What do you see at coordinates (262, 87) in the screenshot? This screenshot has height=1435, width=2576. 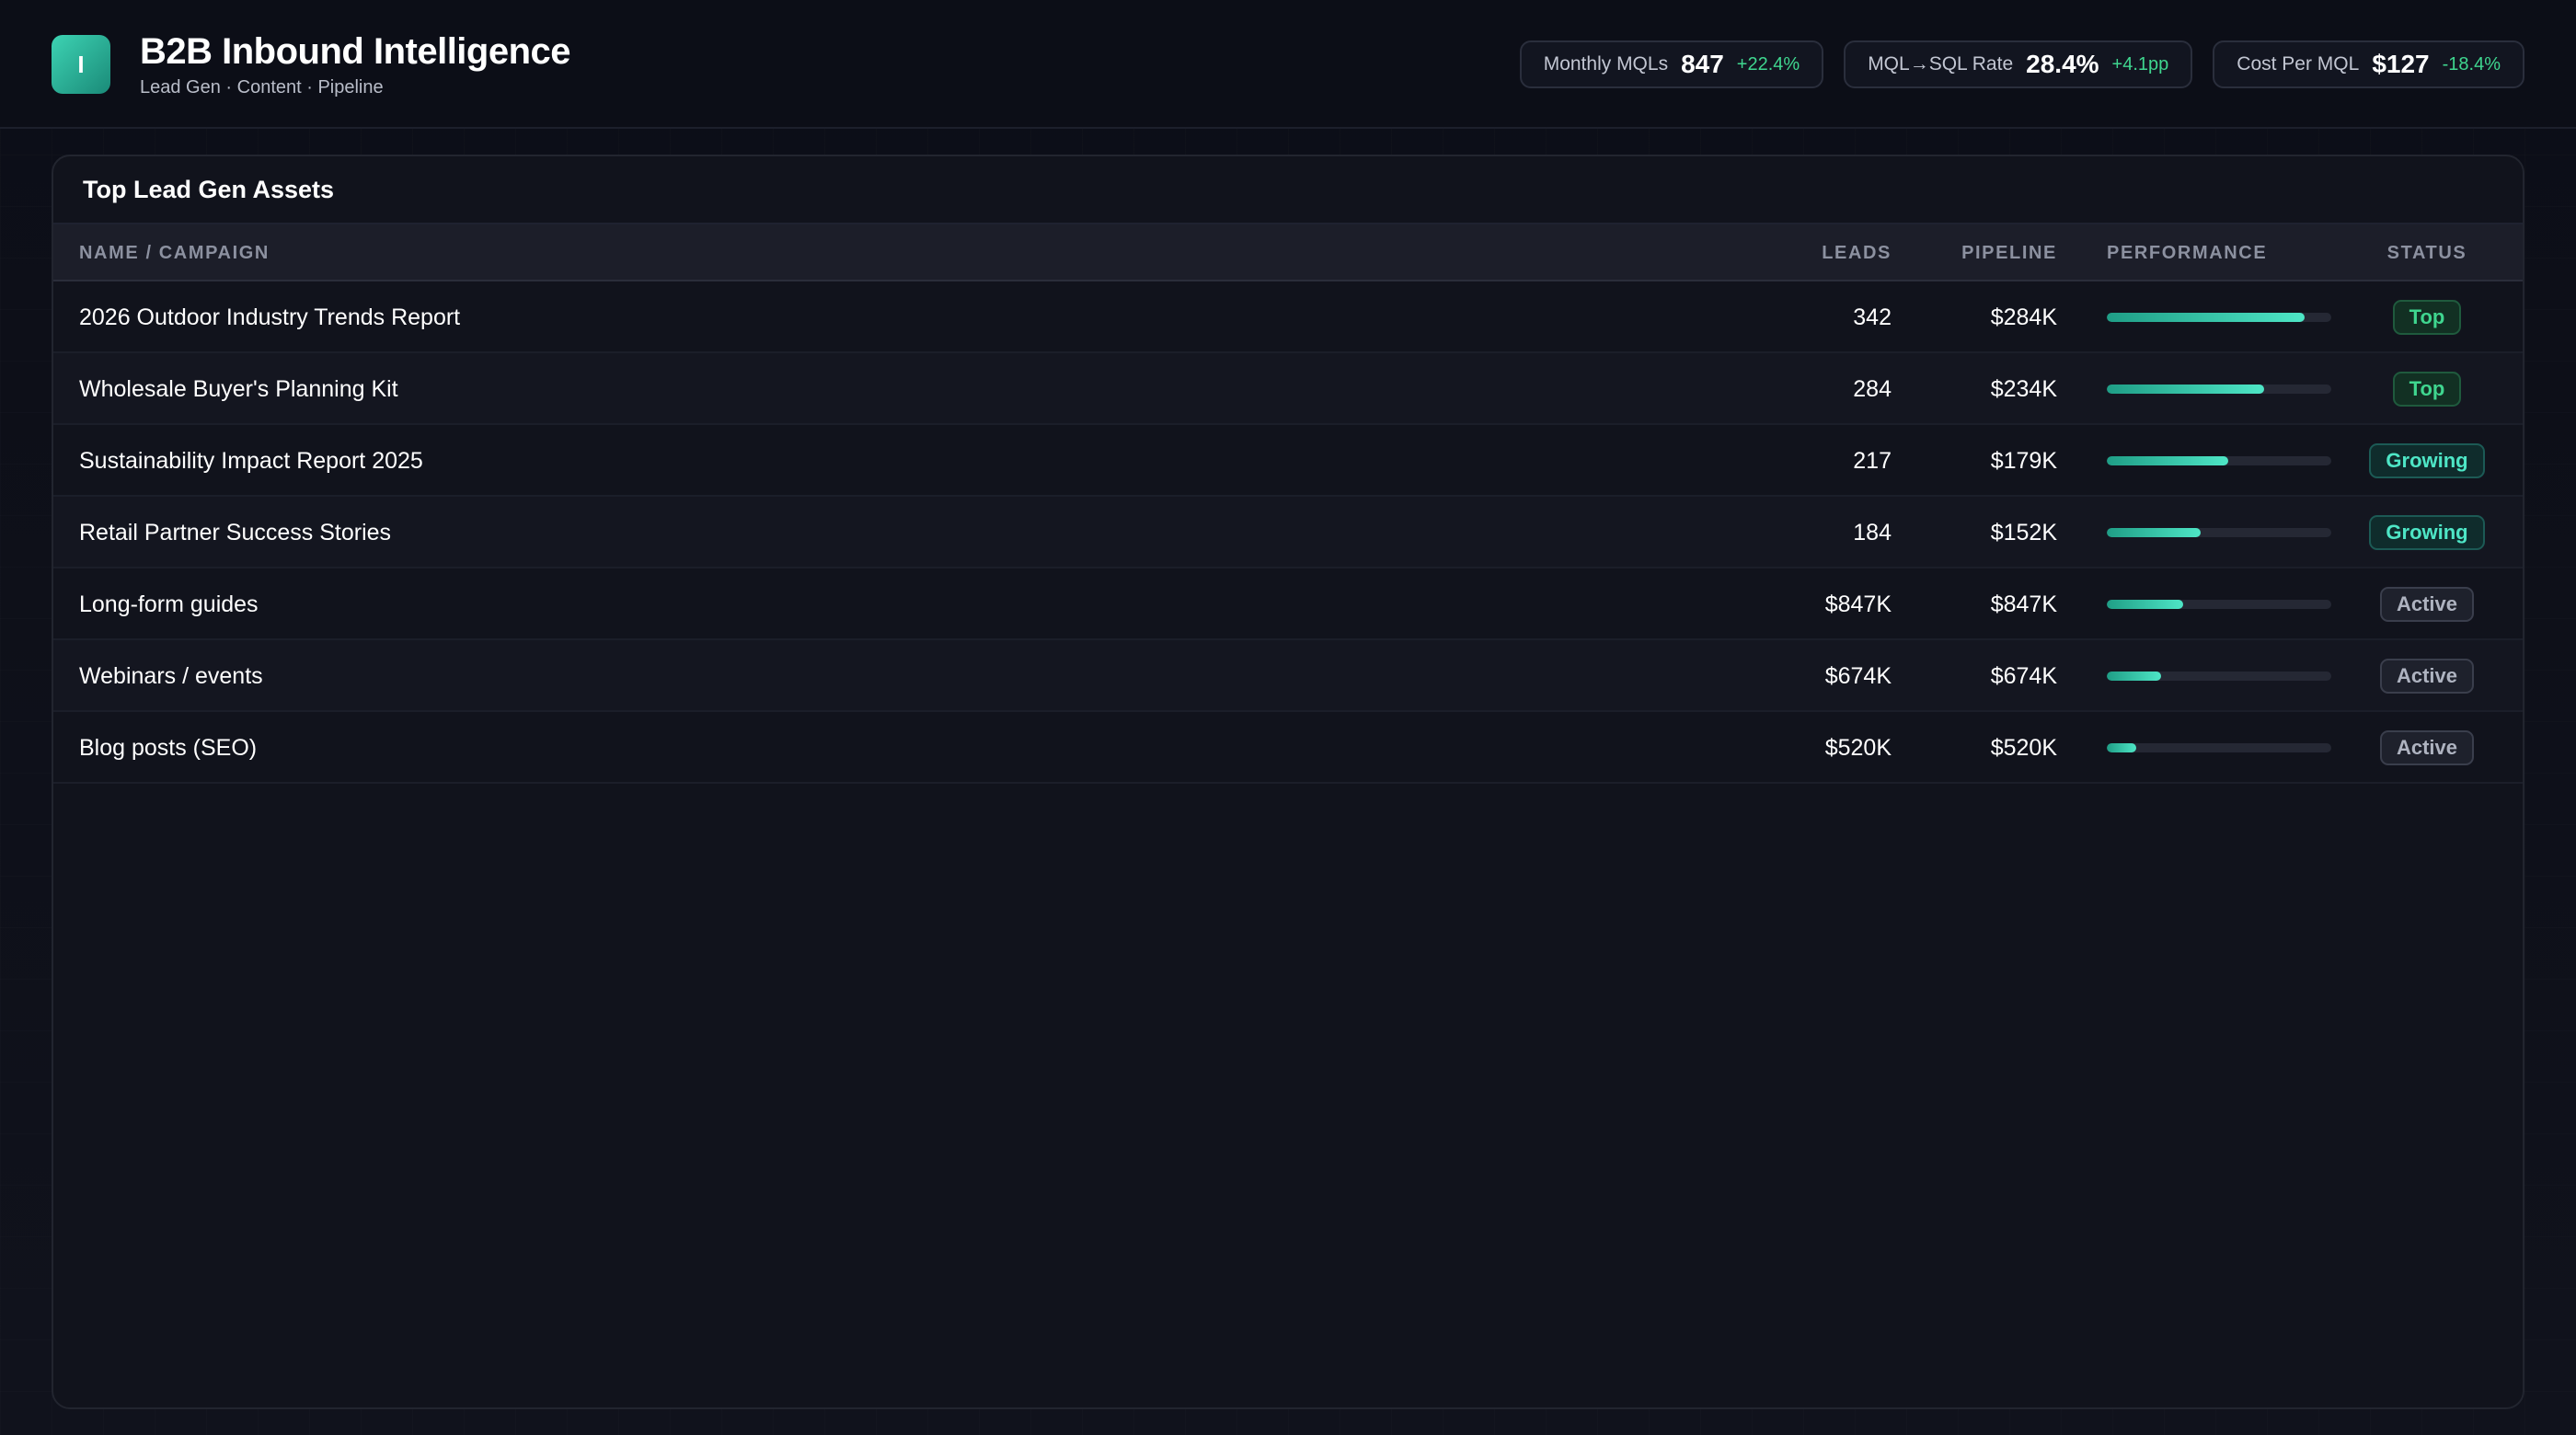 I see `app-subtitle: Lead Gen · Content · Pipeline` at bounding box center [262, 87].